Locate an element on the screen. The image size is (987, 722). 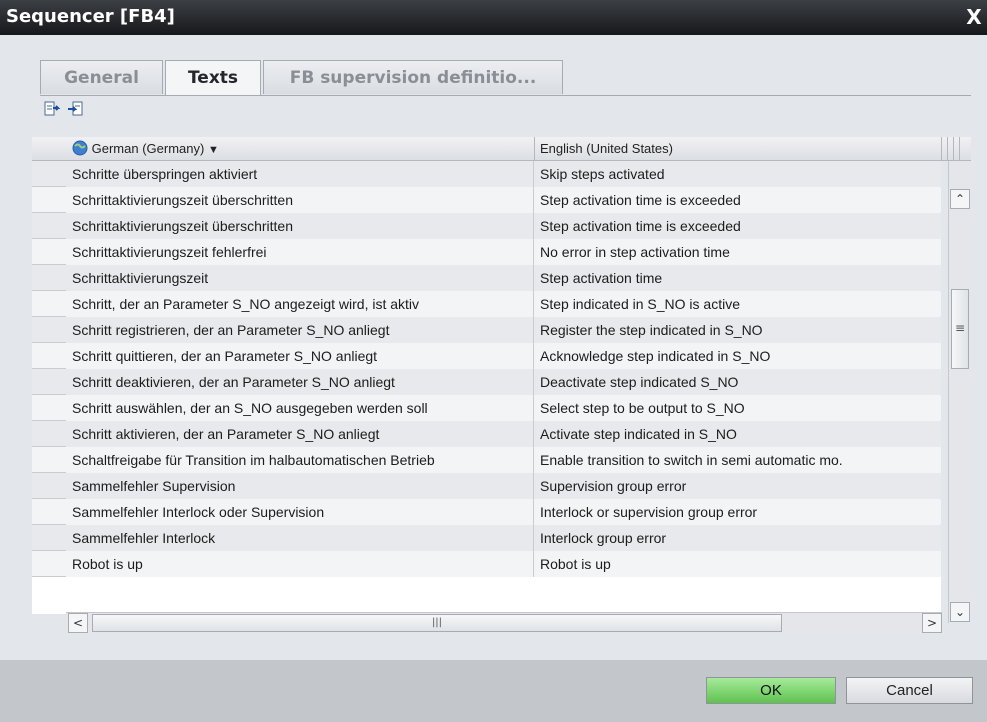
column-header-english: English (United States) is located at coordinates (606, 148).